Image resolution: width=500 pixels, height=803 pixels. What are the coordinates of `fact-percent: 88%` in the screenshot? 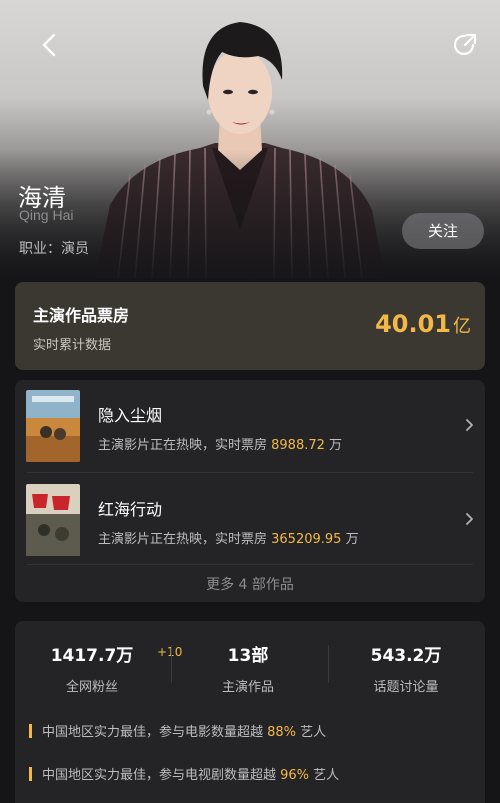 It's located at (282, 732).